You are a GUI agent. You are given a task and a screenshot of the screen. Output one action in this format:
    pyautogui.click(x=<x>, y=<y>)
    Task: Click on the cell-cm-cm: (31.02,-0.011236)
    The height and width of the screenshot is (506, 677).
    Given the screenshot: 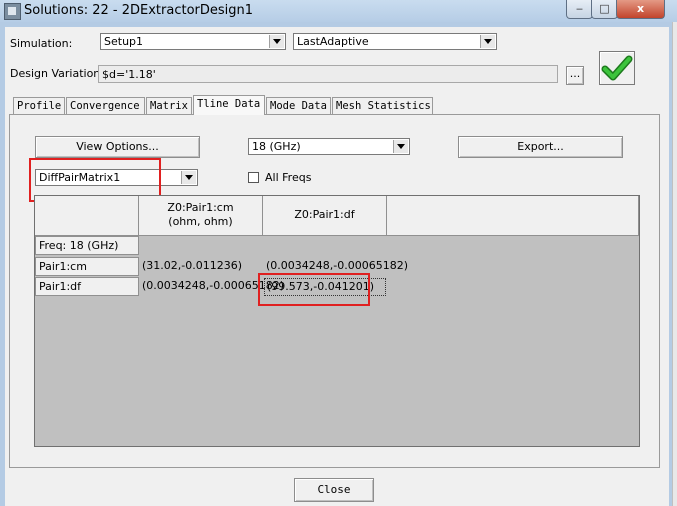 What is the action you would take?
    pyautogui.click(x=191, y=266)
    